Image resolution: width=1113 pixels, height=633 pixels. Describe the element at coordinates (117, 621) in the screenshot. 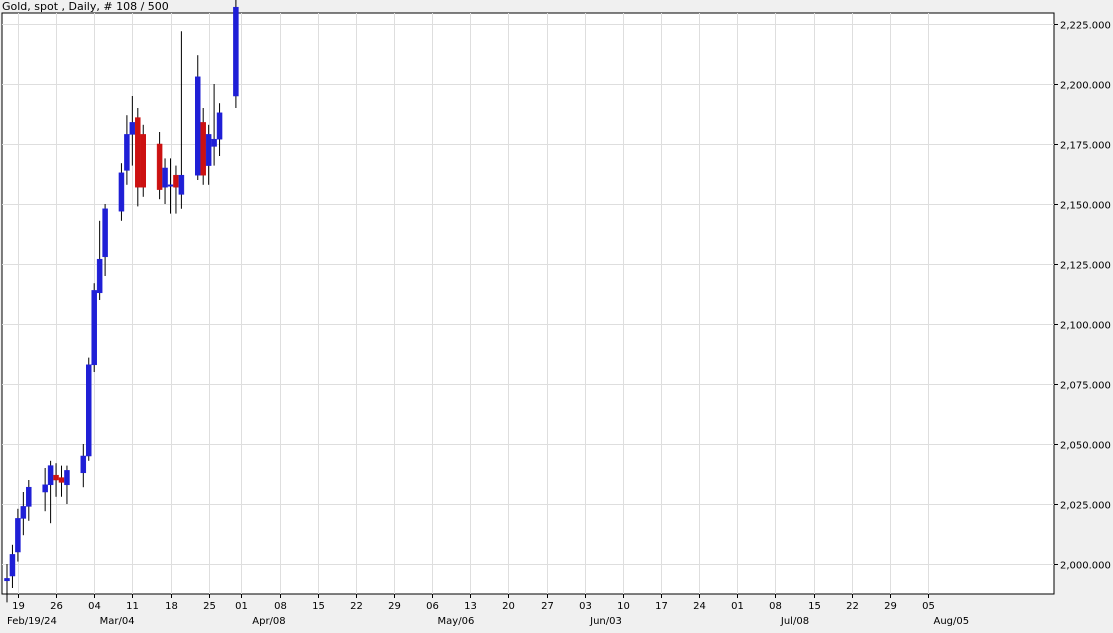

I see `x-major-label: Mar/04` at that location.